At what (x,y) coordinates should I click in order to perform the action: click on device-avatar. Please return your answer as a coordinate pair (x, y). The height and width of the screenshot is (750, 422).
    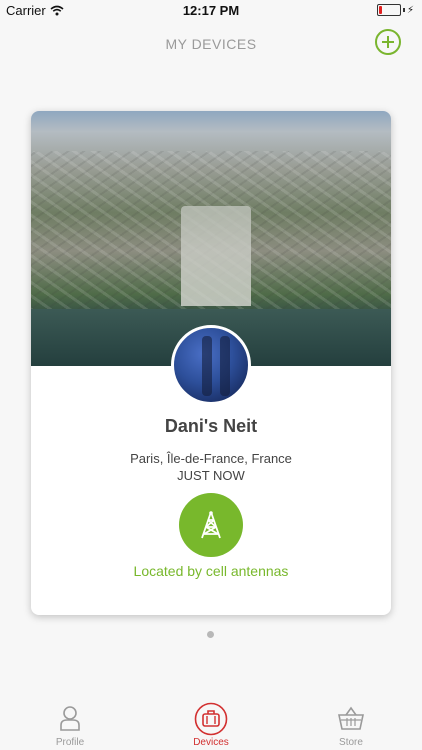
    Looking at the image, I should click on (211, 365).